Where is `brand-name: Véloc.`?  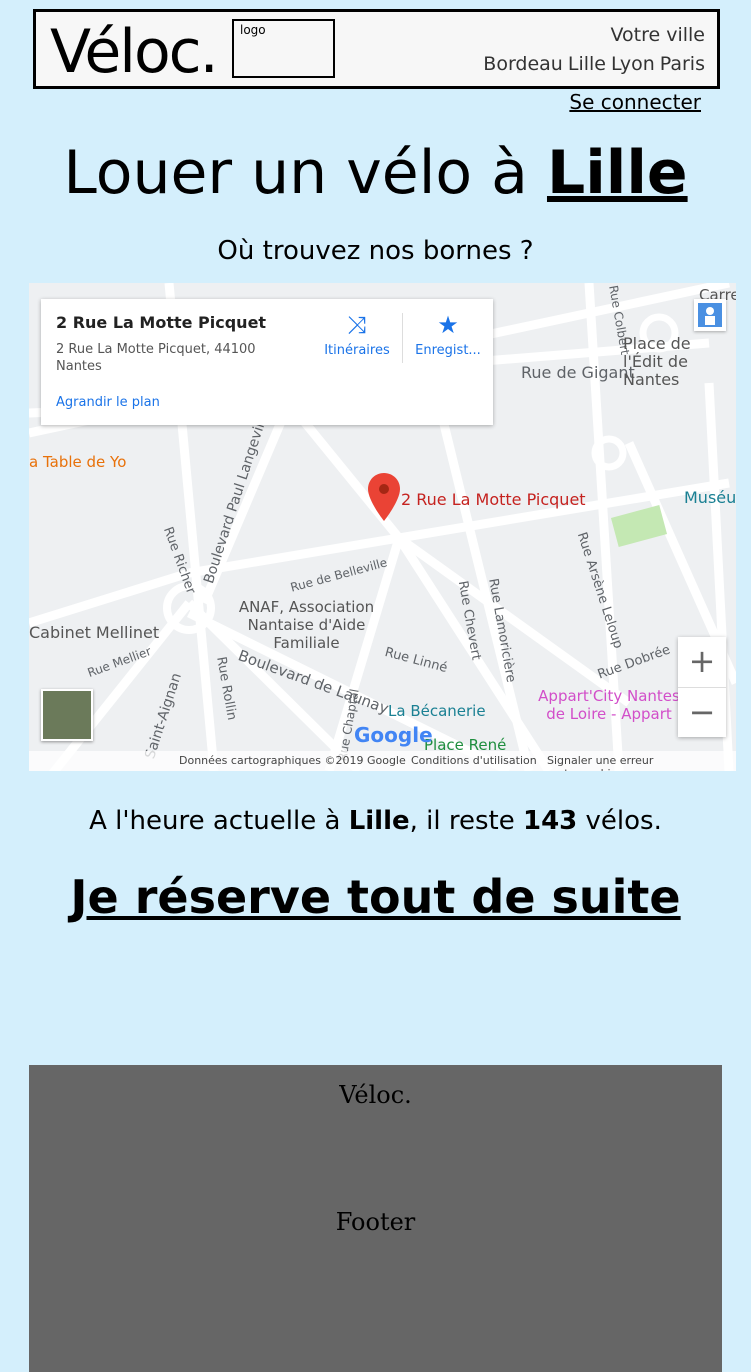
brand-name: Véloc. is located at coordinates (134, 52).